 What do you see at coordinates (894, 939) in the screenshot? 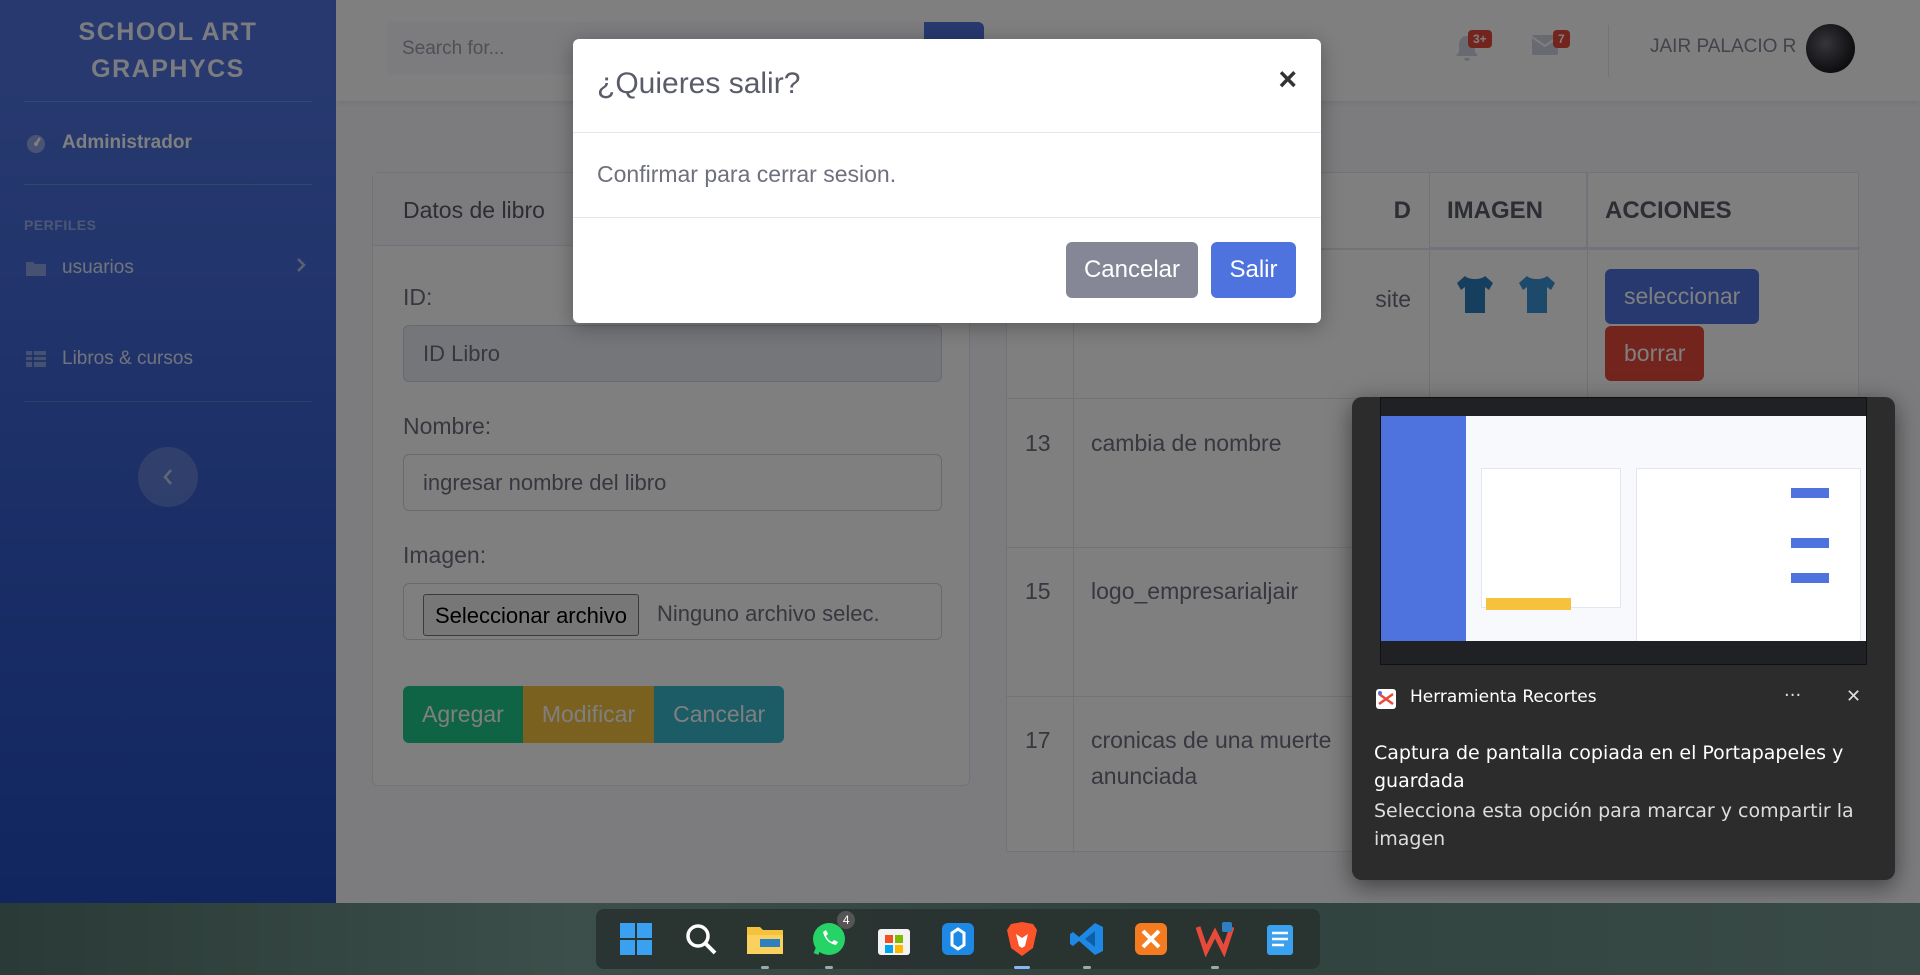
I see `store-icon` at bounding box center [894, 939].